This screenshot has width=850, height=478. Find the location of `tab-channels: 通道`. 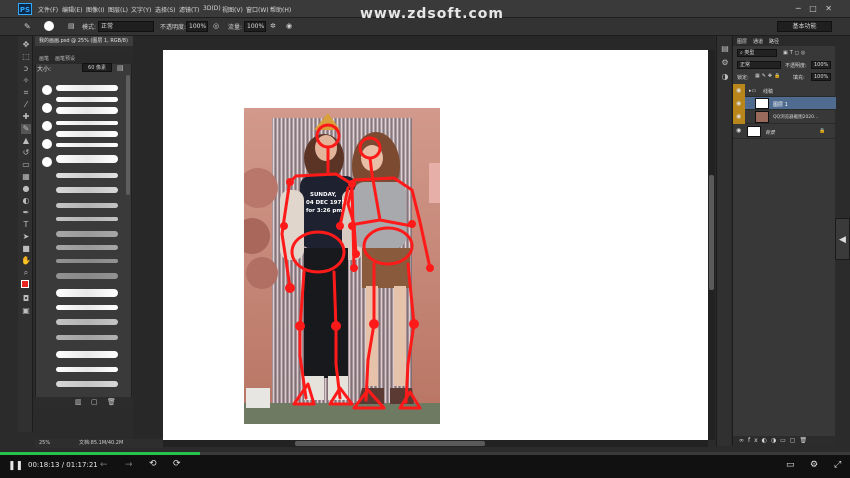

tab-channels: 通道 is located at coordinates (758, 41).